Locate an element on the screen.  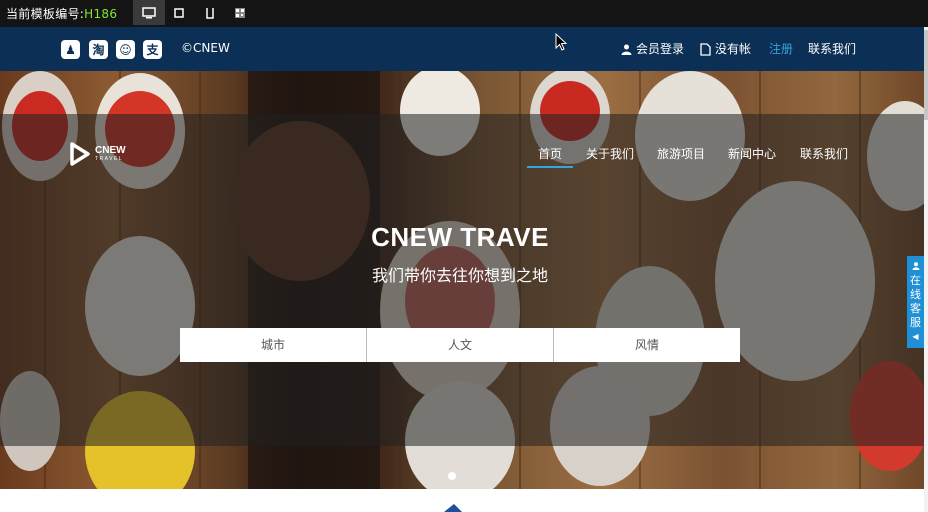
qrcode-icon is located at coordinates (240, 12).